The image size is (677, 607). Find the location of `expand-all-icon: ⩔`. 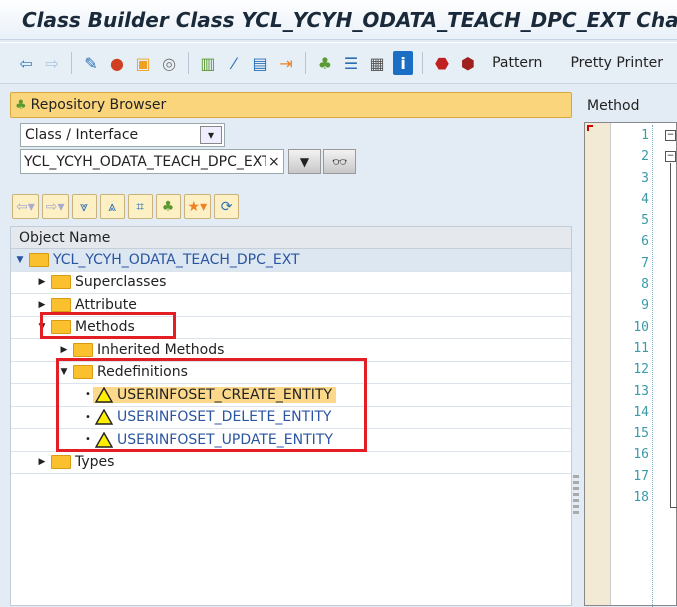

expand-all-icon: ⩔ is located at coordinates (84, 206).